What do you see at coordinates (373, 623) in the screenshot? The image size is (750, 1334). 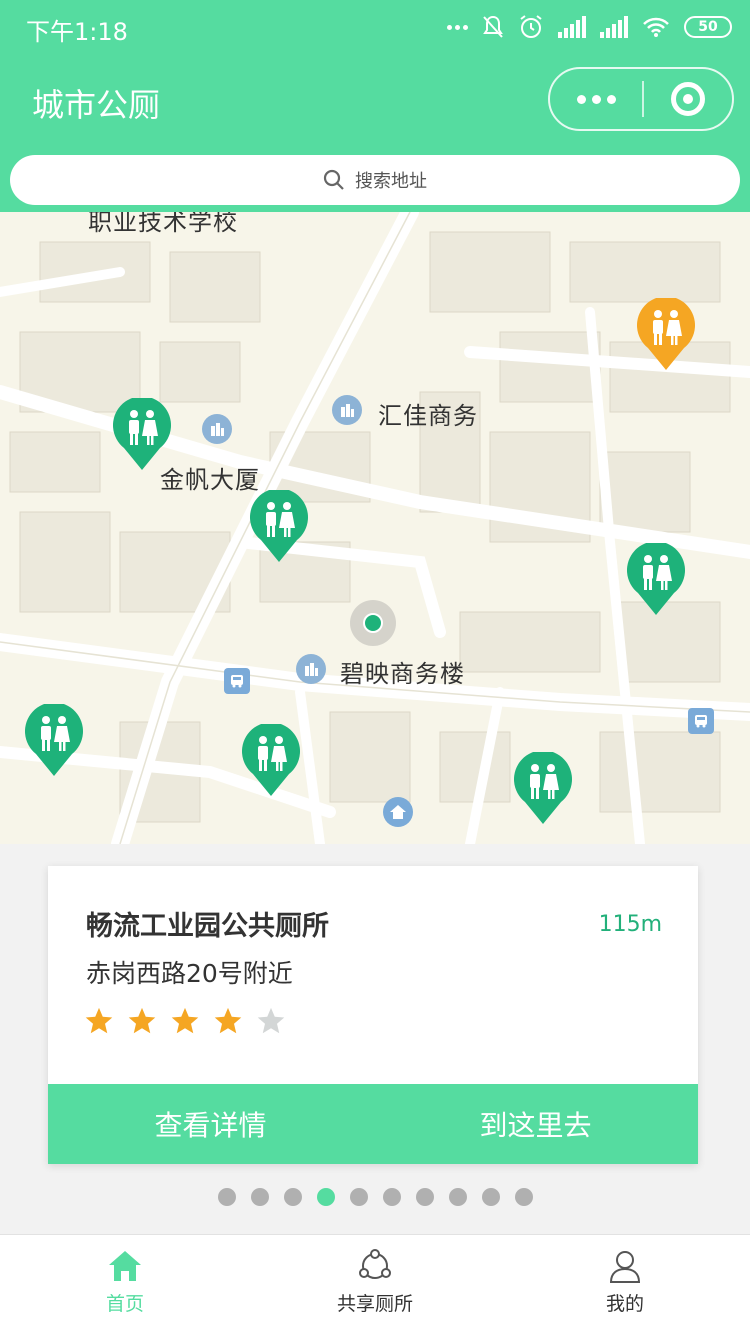 I see `current-location-icon` at bounding box center [373, 623].